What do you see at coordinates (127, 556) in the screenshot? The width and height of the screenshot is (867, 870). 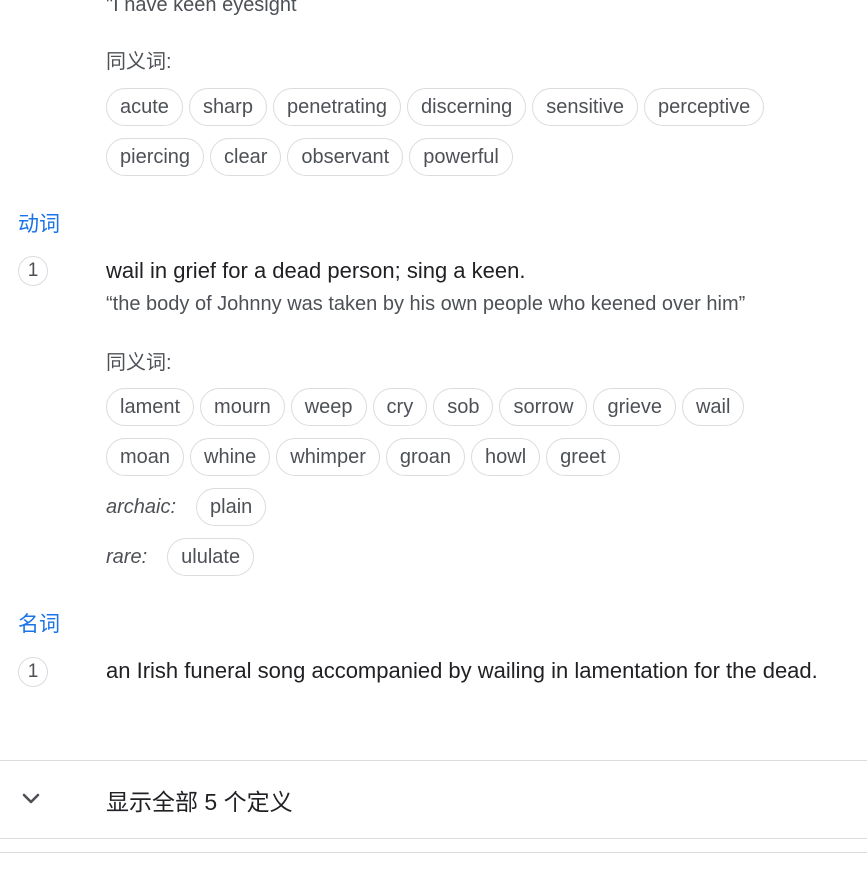 I see `register-label-rare: rare:` at bounding box center [127, 556].